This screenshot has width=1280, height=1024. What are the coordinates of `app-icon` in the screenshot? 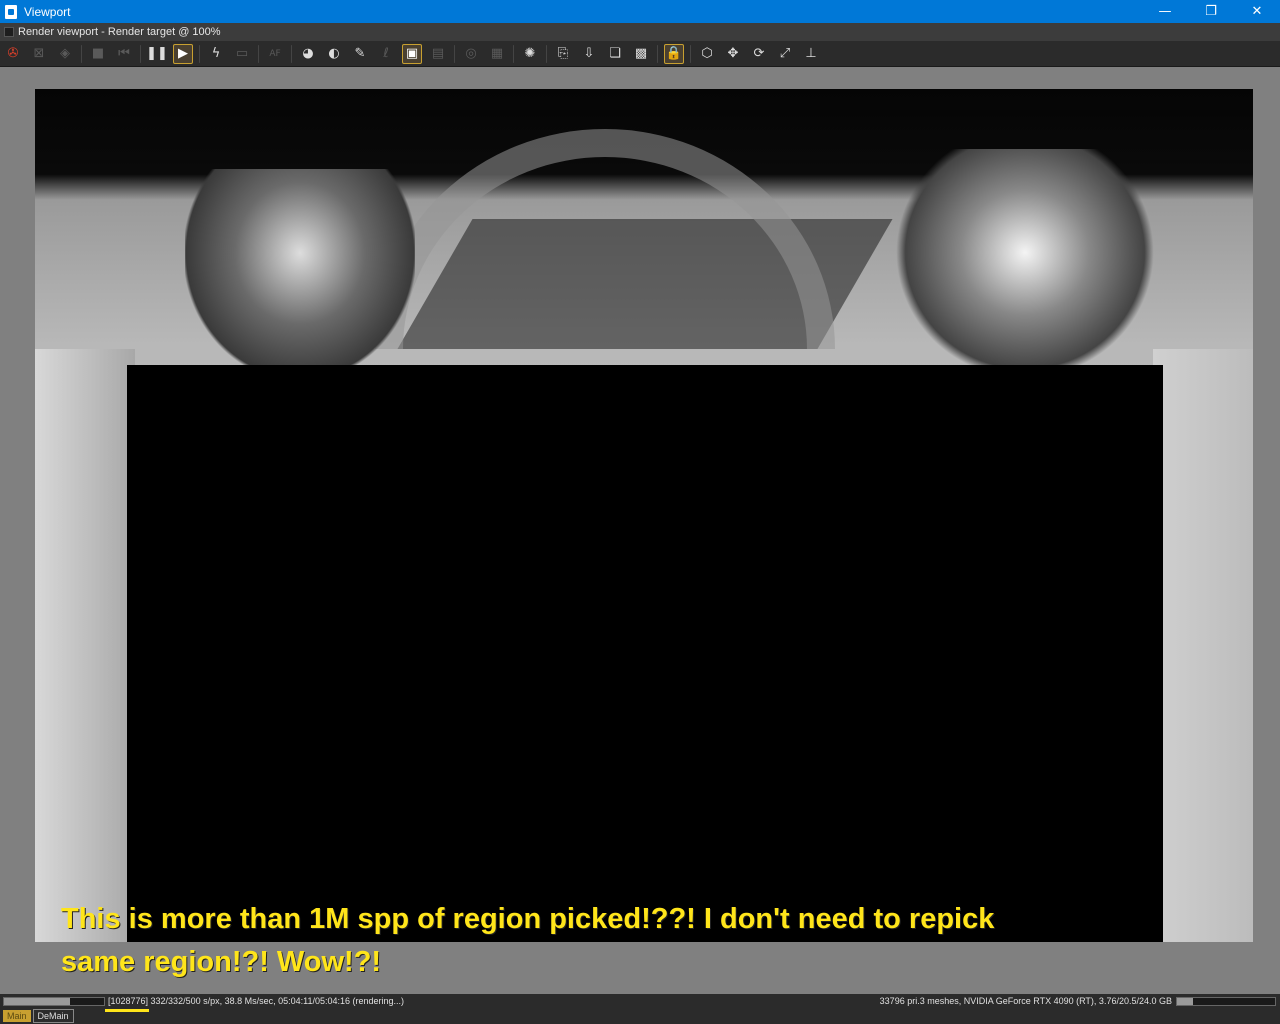 It's located at (11, 11).